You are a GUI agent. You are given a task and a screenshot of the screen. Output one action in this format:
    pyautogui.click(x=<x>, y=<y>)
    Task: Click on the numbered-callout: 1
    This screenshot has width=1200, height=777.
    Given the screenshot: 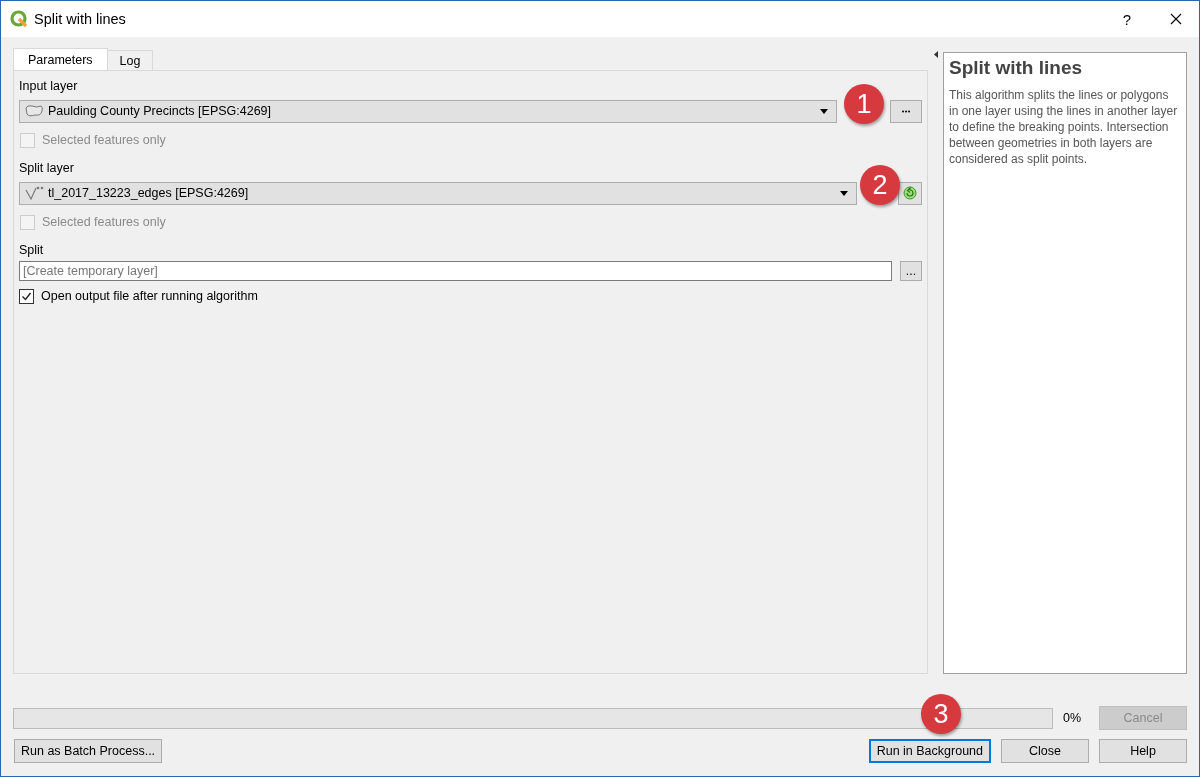 What is the action you would take?
    pyautogui.click(x=864, y=104)
    